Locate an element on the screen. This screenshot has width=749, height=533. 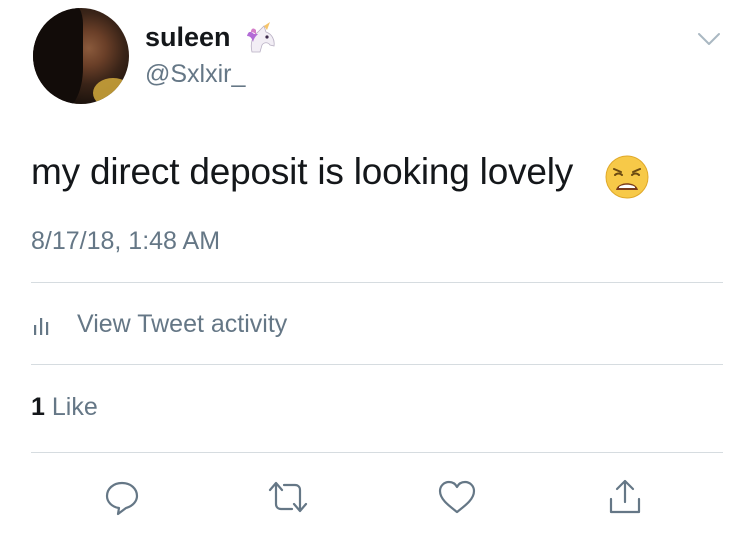
likes-summary: 1 Like is located at coordinates (64, 407).